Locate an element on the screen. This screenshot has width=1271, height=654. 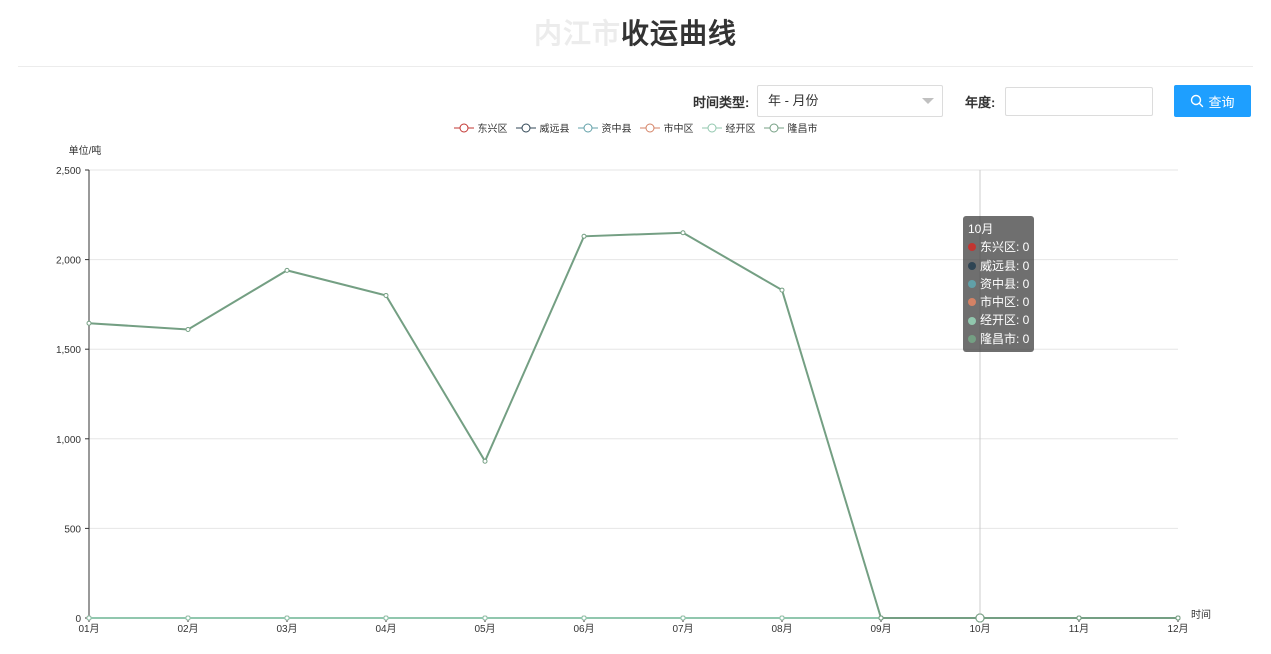
tooltip-row-text: 经开区: 0 is located at coordinates (1005, 320).